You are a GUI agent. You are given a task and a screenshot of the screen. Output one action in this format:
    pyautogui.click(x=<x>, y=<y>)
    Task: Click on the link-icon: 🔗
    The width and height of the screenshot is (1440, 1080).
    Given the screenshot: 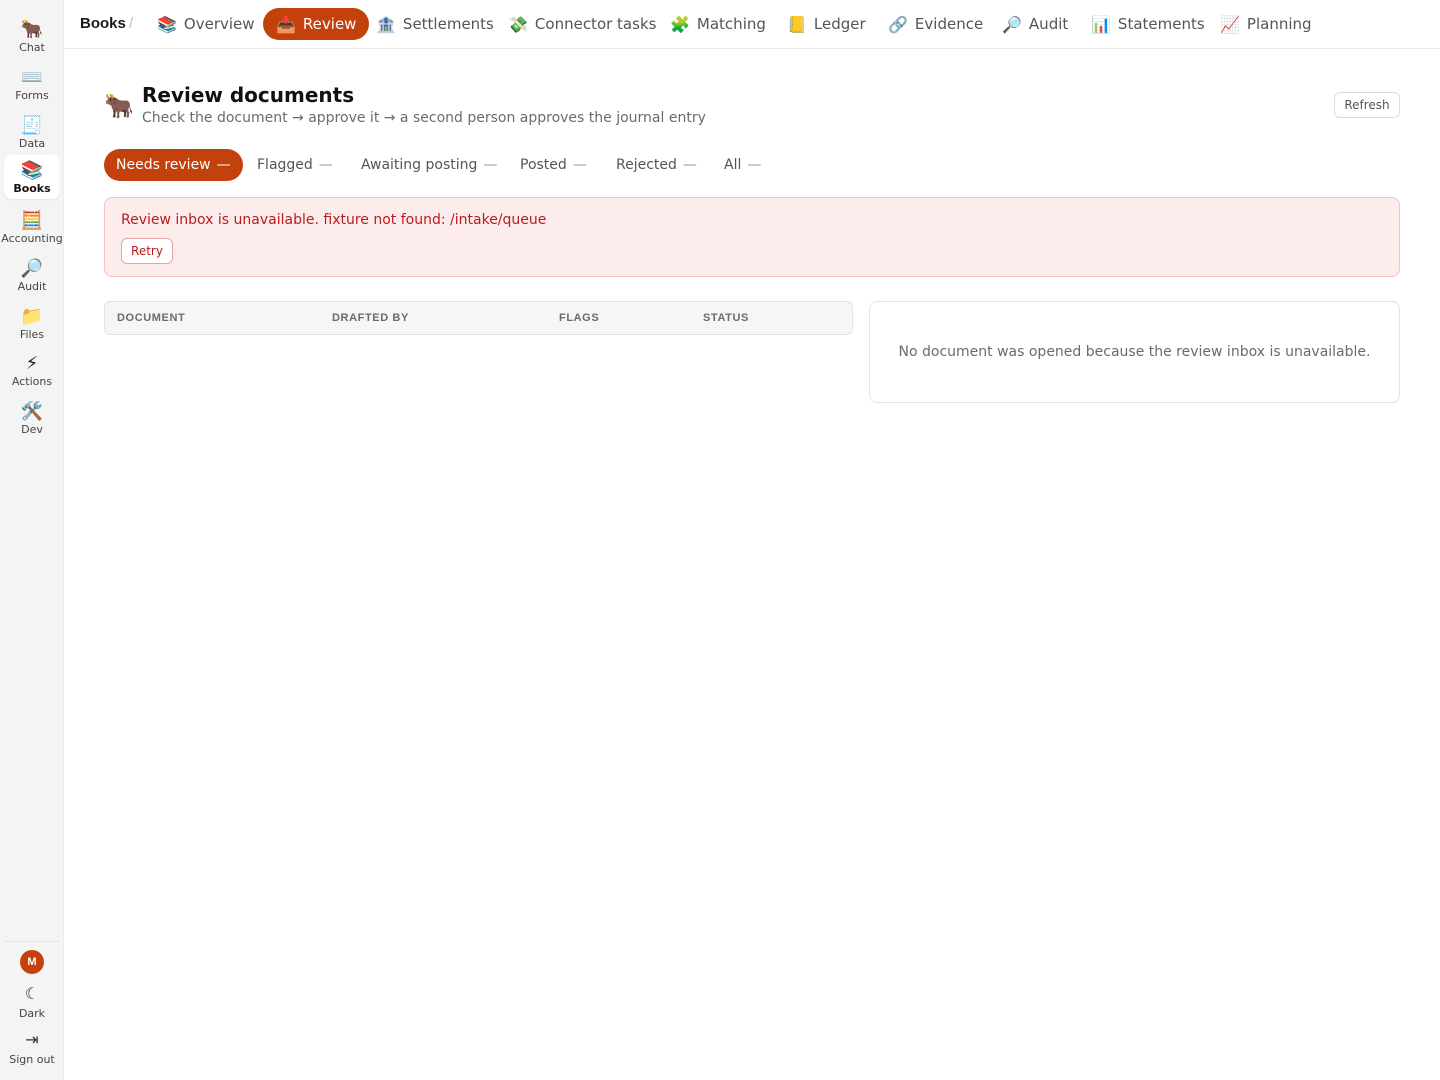 What is the action you would take?
    pyautogui.click(x=898, y=24)
    